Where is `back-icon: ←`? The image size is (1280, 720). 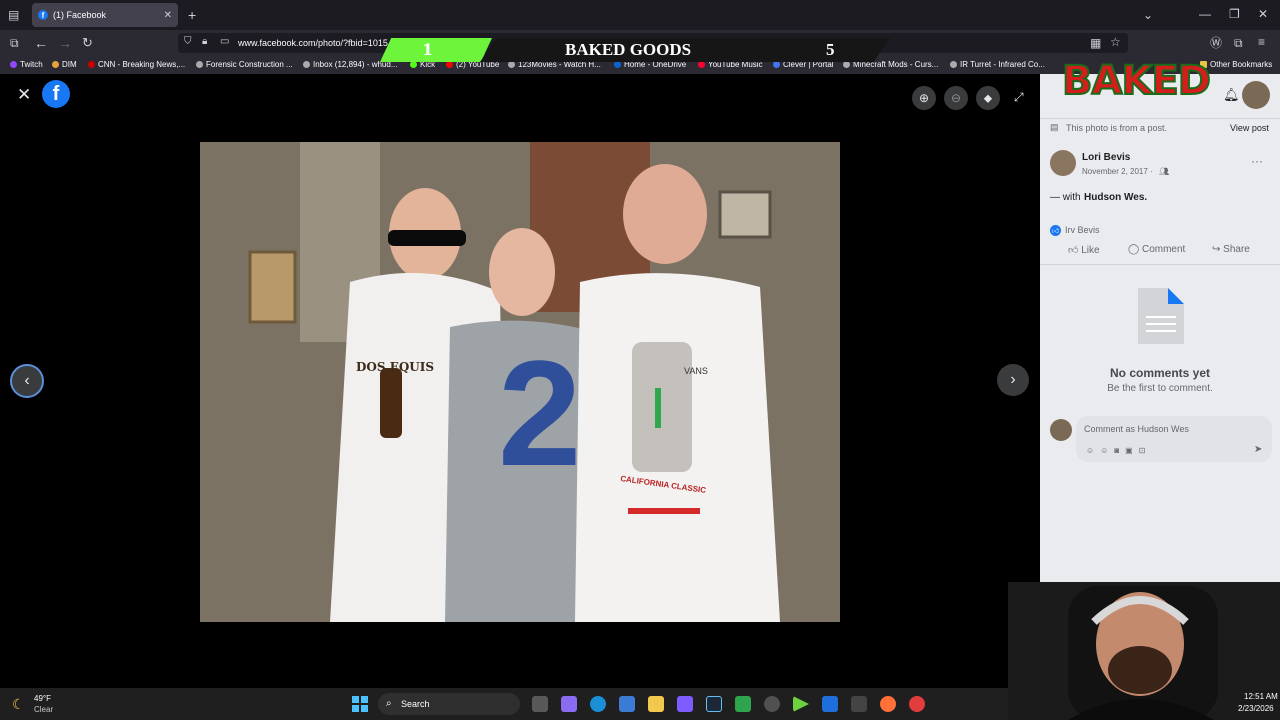
back-icon: ← is located at coordinates (41, 43).